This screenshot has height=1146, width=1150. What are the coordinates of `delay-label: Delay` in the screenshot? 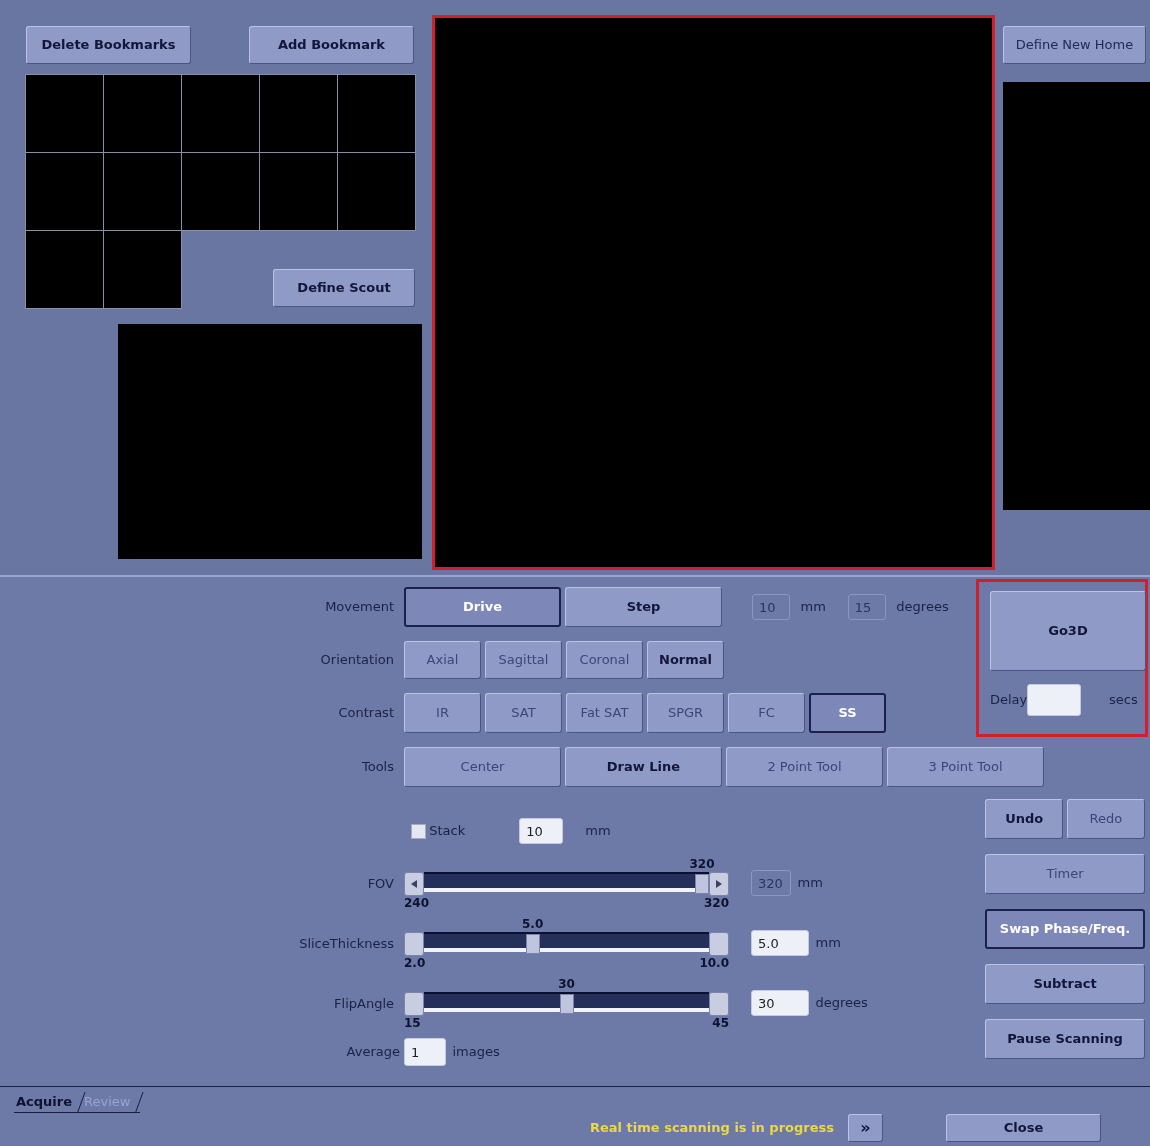 It's located at (1009, 700).